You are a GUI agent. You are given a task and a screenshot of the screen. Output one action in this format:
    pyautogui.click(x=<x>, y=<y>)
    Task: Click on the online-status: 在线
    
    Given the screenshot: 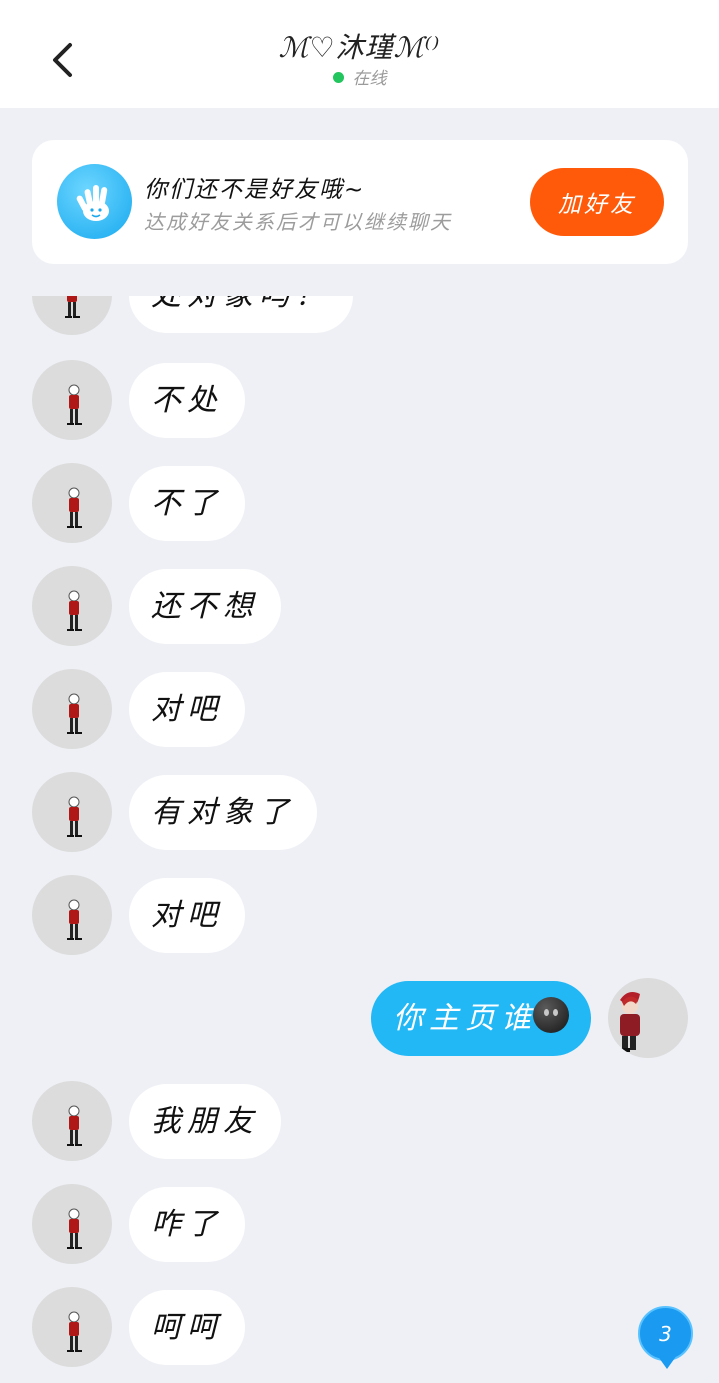 What is the action you would take?
    pyautogui.click(x=359, y=76)
    